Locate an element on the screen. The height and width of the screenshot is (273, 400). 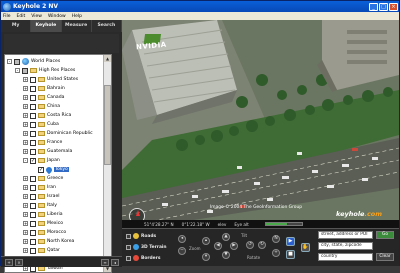
tree-item: + Liberia is located at coordinates (43, 214).